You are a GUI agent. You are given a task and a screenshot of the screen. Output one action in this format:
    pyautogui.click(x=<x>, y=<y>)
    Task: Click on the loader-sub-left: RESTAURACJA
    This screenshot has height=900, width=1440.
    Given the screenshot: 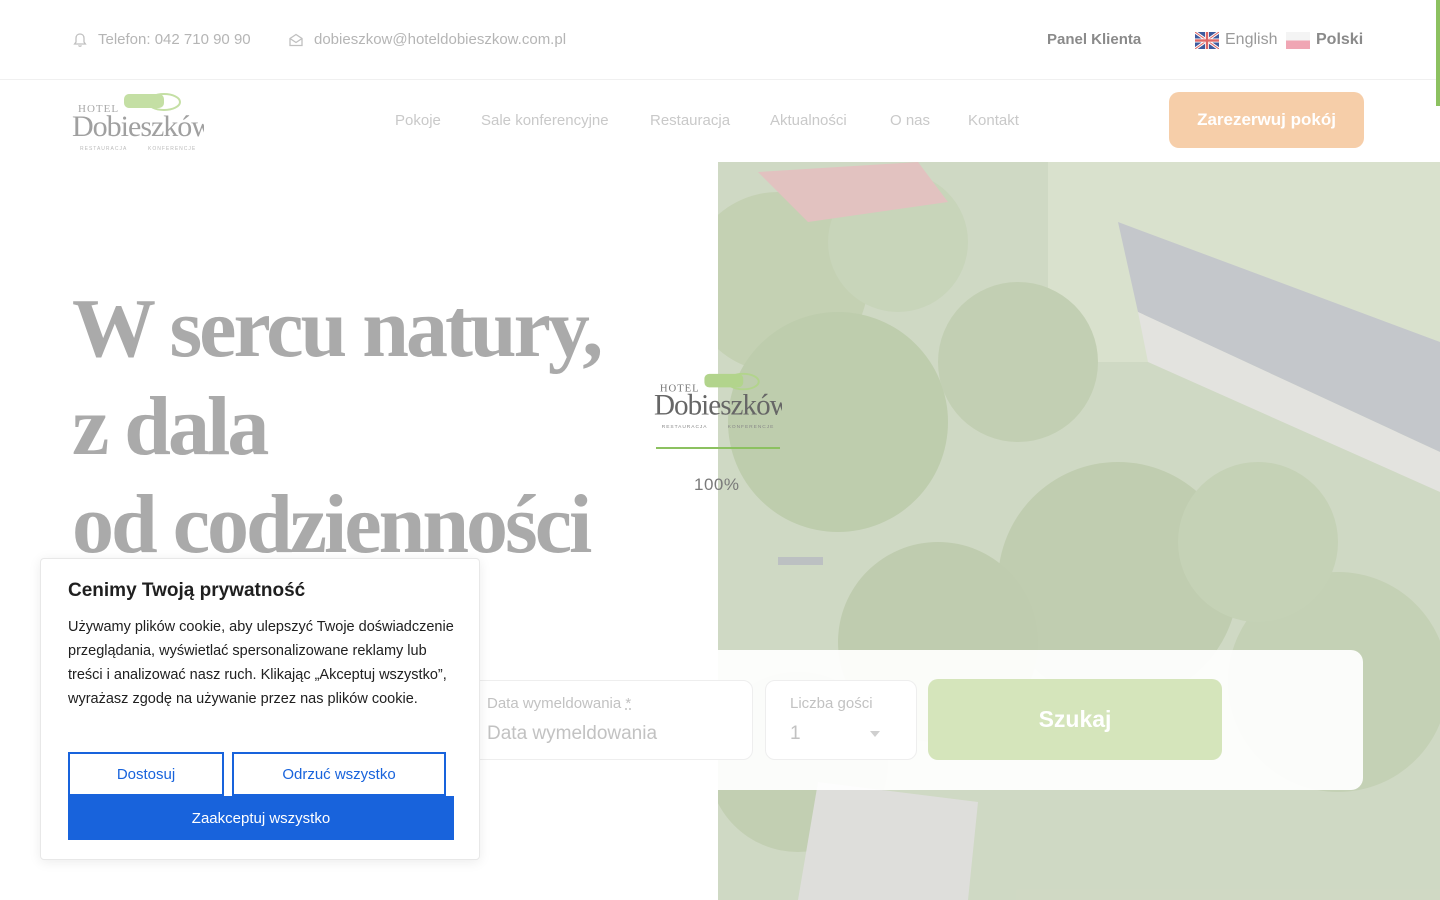 What is the action you would take?
    pyautogui.click(x=685, y=427)
    